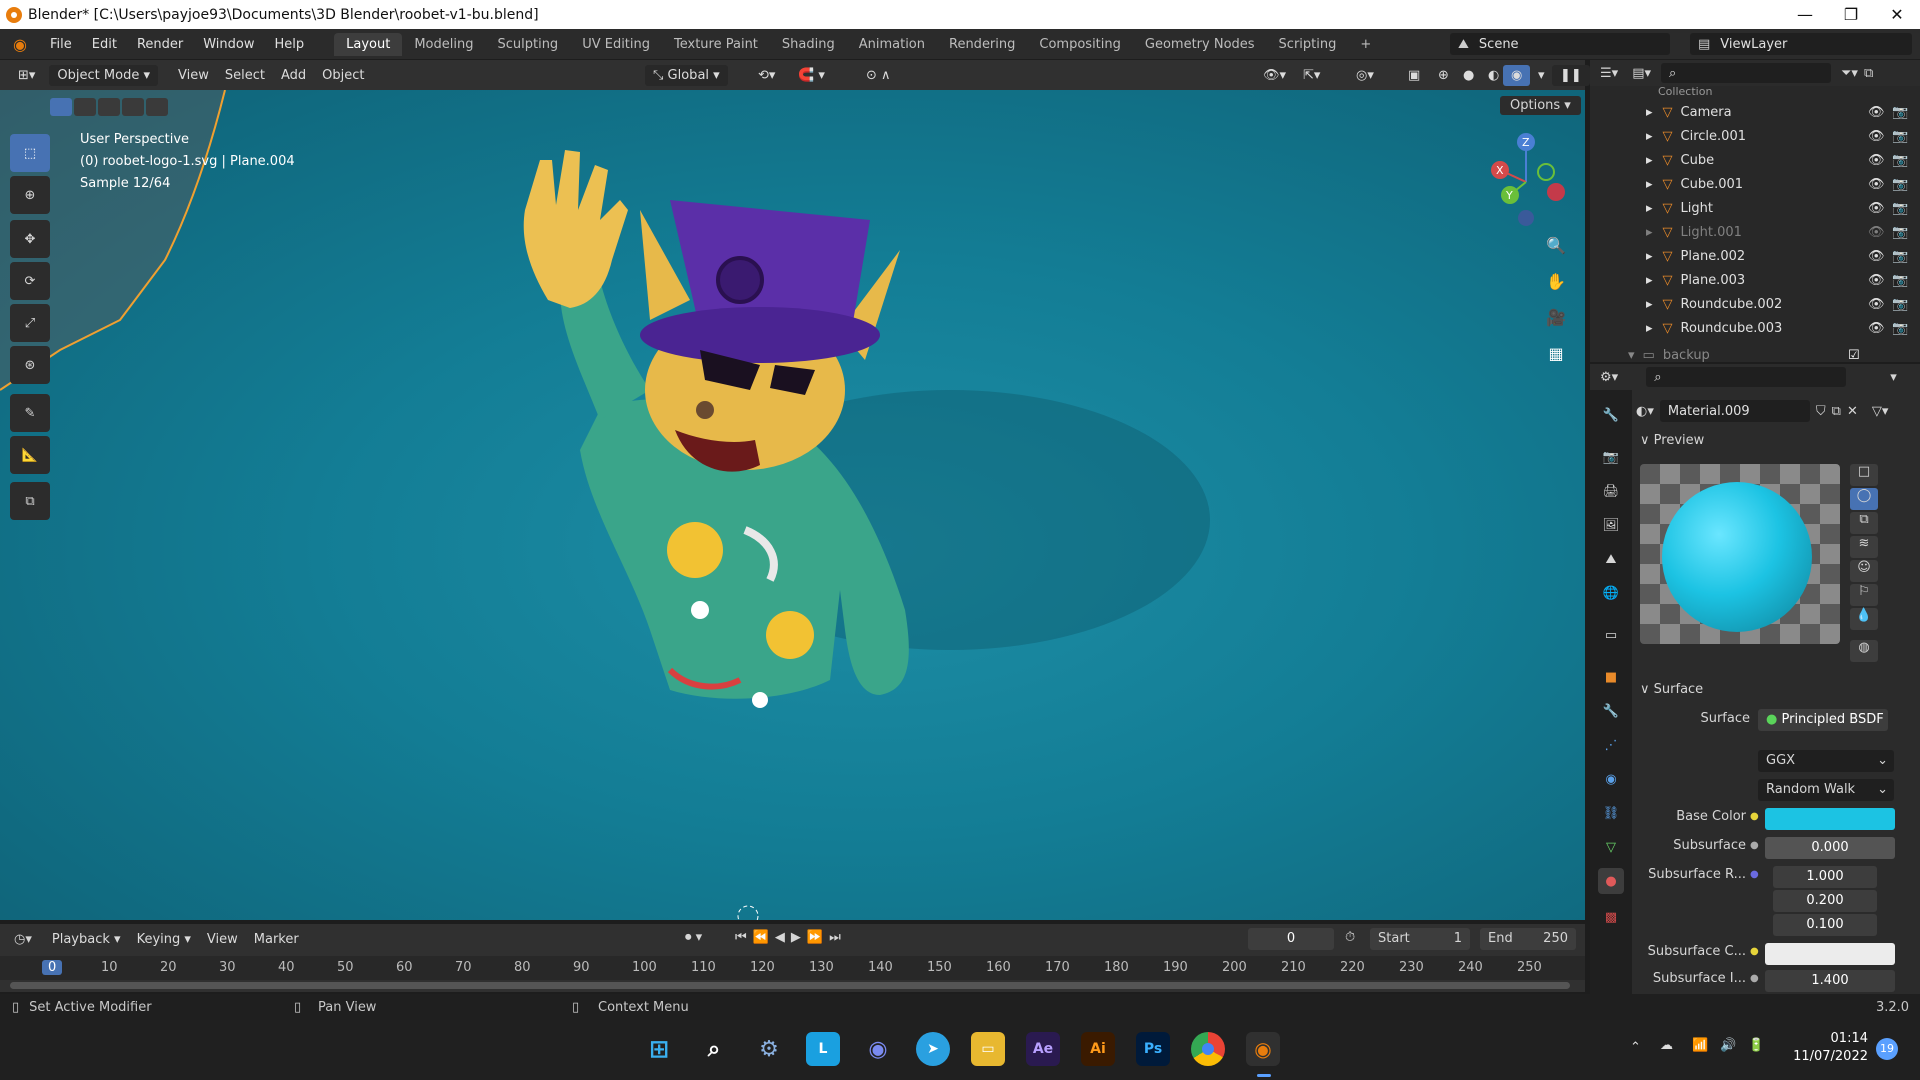 This screenshot has height=1080, width=1920. I want to click on cloud-icon: ☁, so click(1666, 1045).